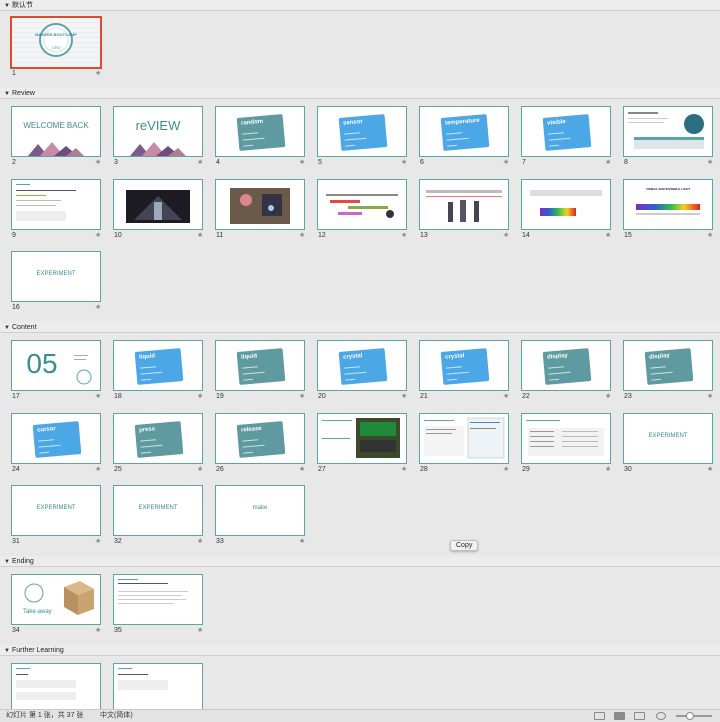  What do you see at coordinates (668, 209) in the screenshot?
I see `slide-thumbnail-15: VISIBLE AND INVISIBLE LIGHT 15 ★` at bounding box center [668, 209].